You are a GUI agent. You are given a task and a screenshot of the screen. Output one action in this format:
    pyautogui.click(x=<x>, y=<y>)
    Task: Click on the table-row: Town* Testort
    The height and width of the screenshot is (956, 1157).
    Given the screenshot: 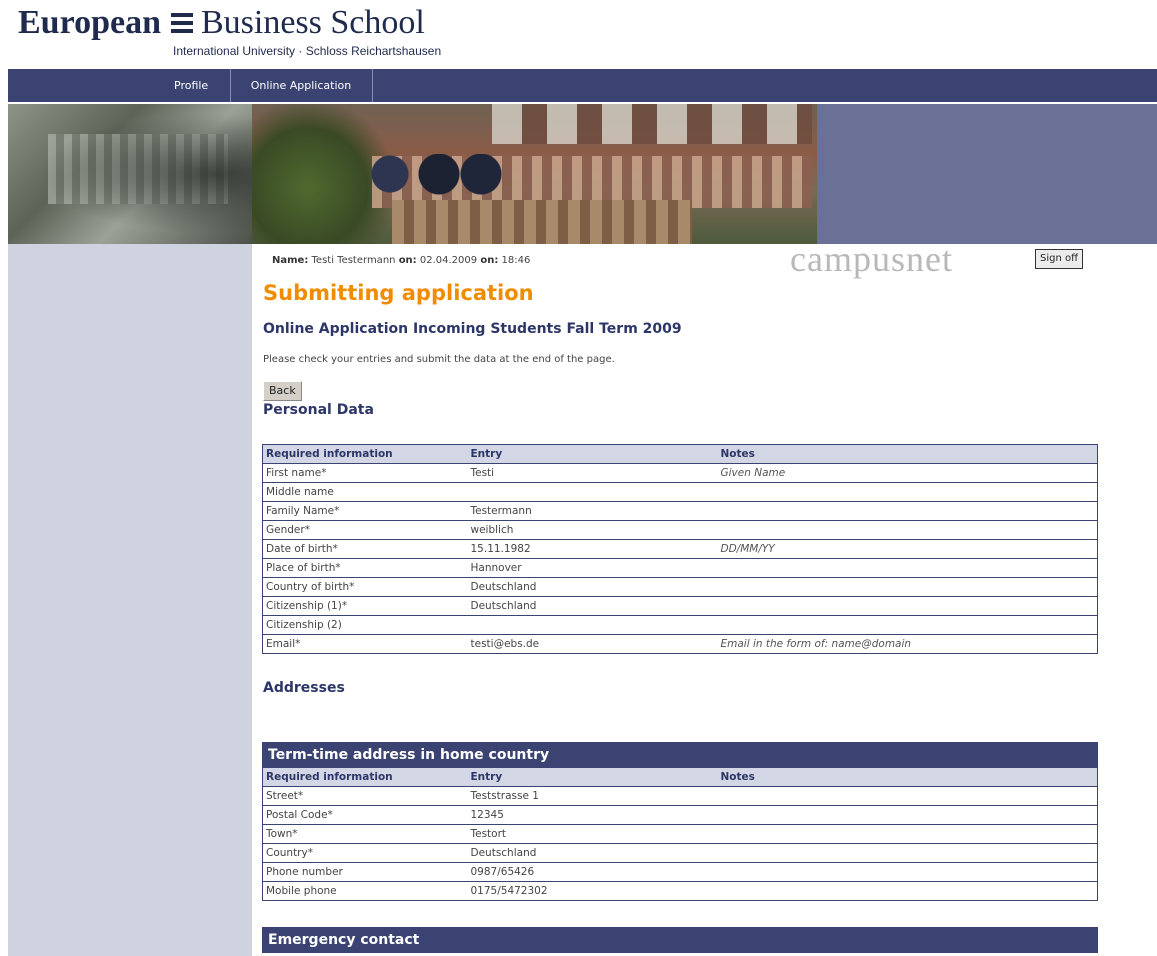 What is the action you would take?
    pyautogui.click(x=680, y=834)
    